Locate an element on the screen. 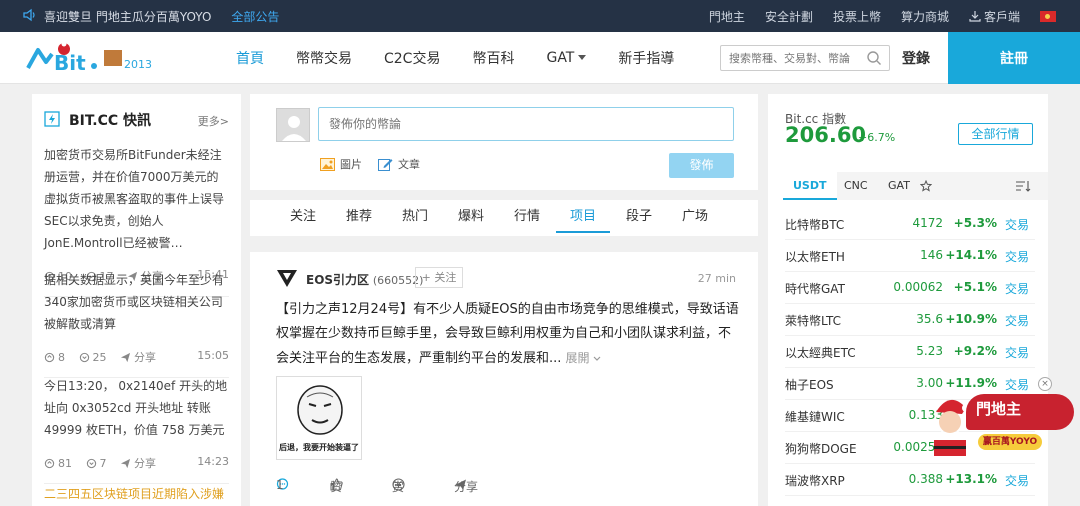  reward-button: 赏 is located at coordinates (398, 486).